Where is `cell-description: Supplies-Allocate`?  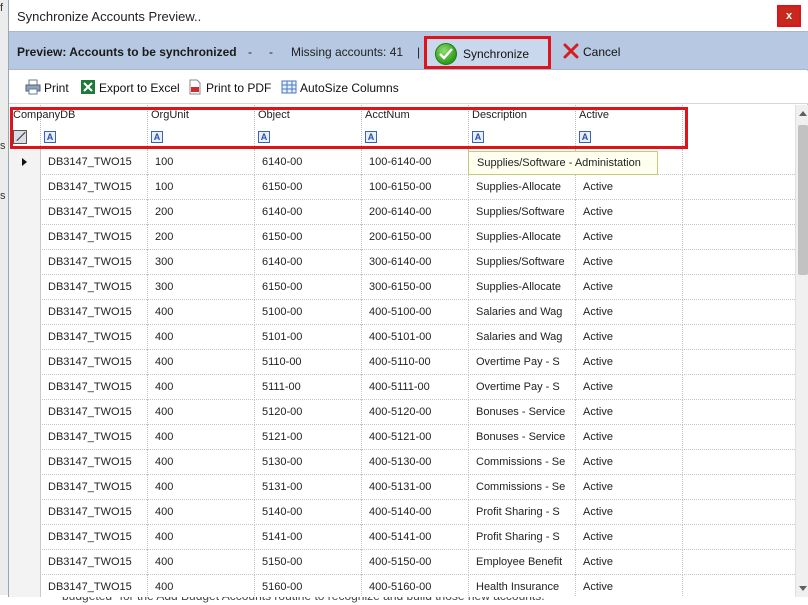 cell-description: Supplies-Allocate is located at coordinates (522, 187).